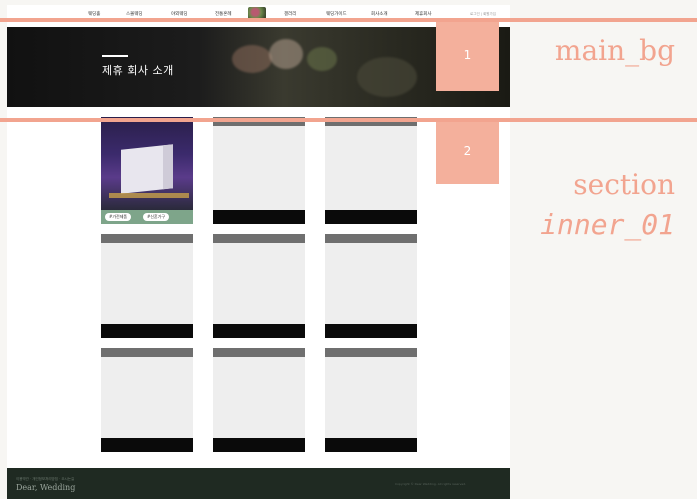 This screenshot has height=499, width=697. What do you see at coordinates (467, 153) in the screenshot?
I see `section-badge-2: 2` at bounding box center [467, 153].